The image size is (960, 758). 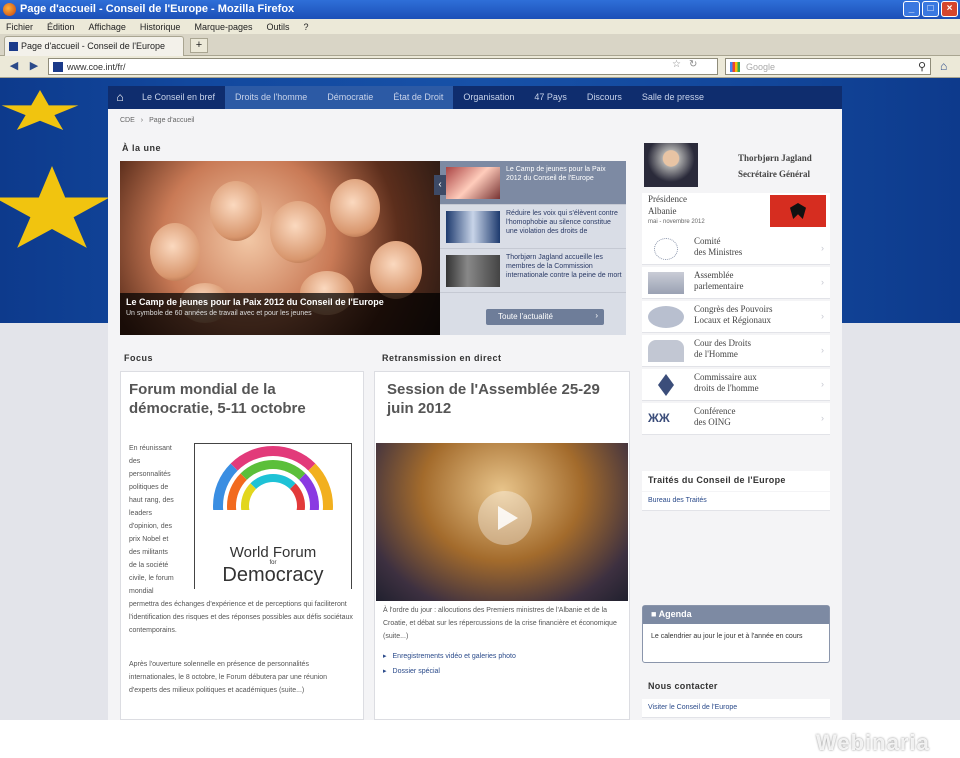 What do you see at coordinates (127, 120) in the screenshot?
I see `breadcrumb-item: CDE` at bounding box center [127, 120].